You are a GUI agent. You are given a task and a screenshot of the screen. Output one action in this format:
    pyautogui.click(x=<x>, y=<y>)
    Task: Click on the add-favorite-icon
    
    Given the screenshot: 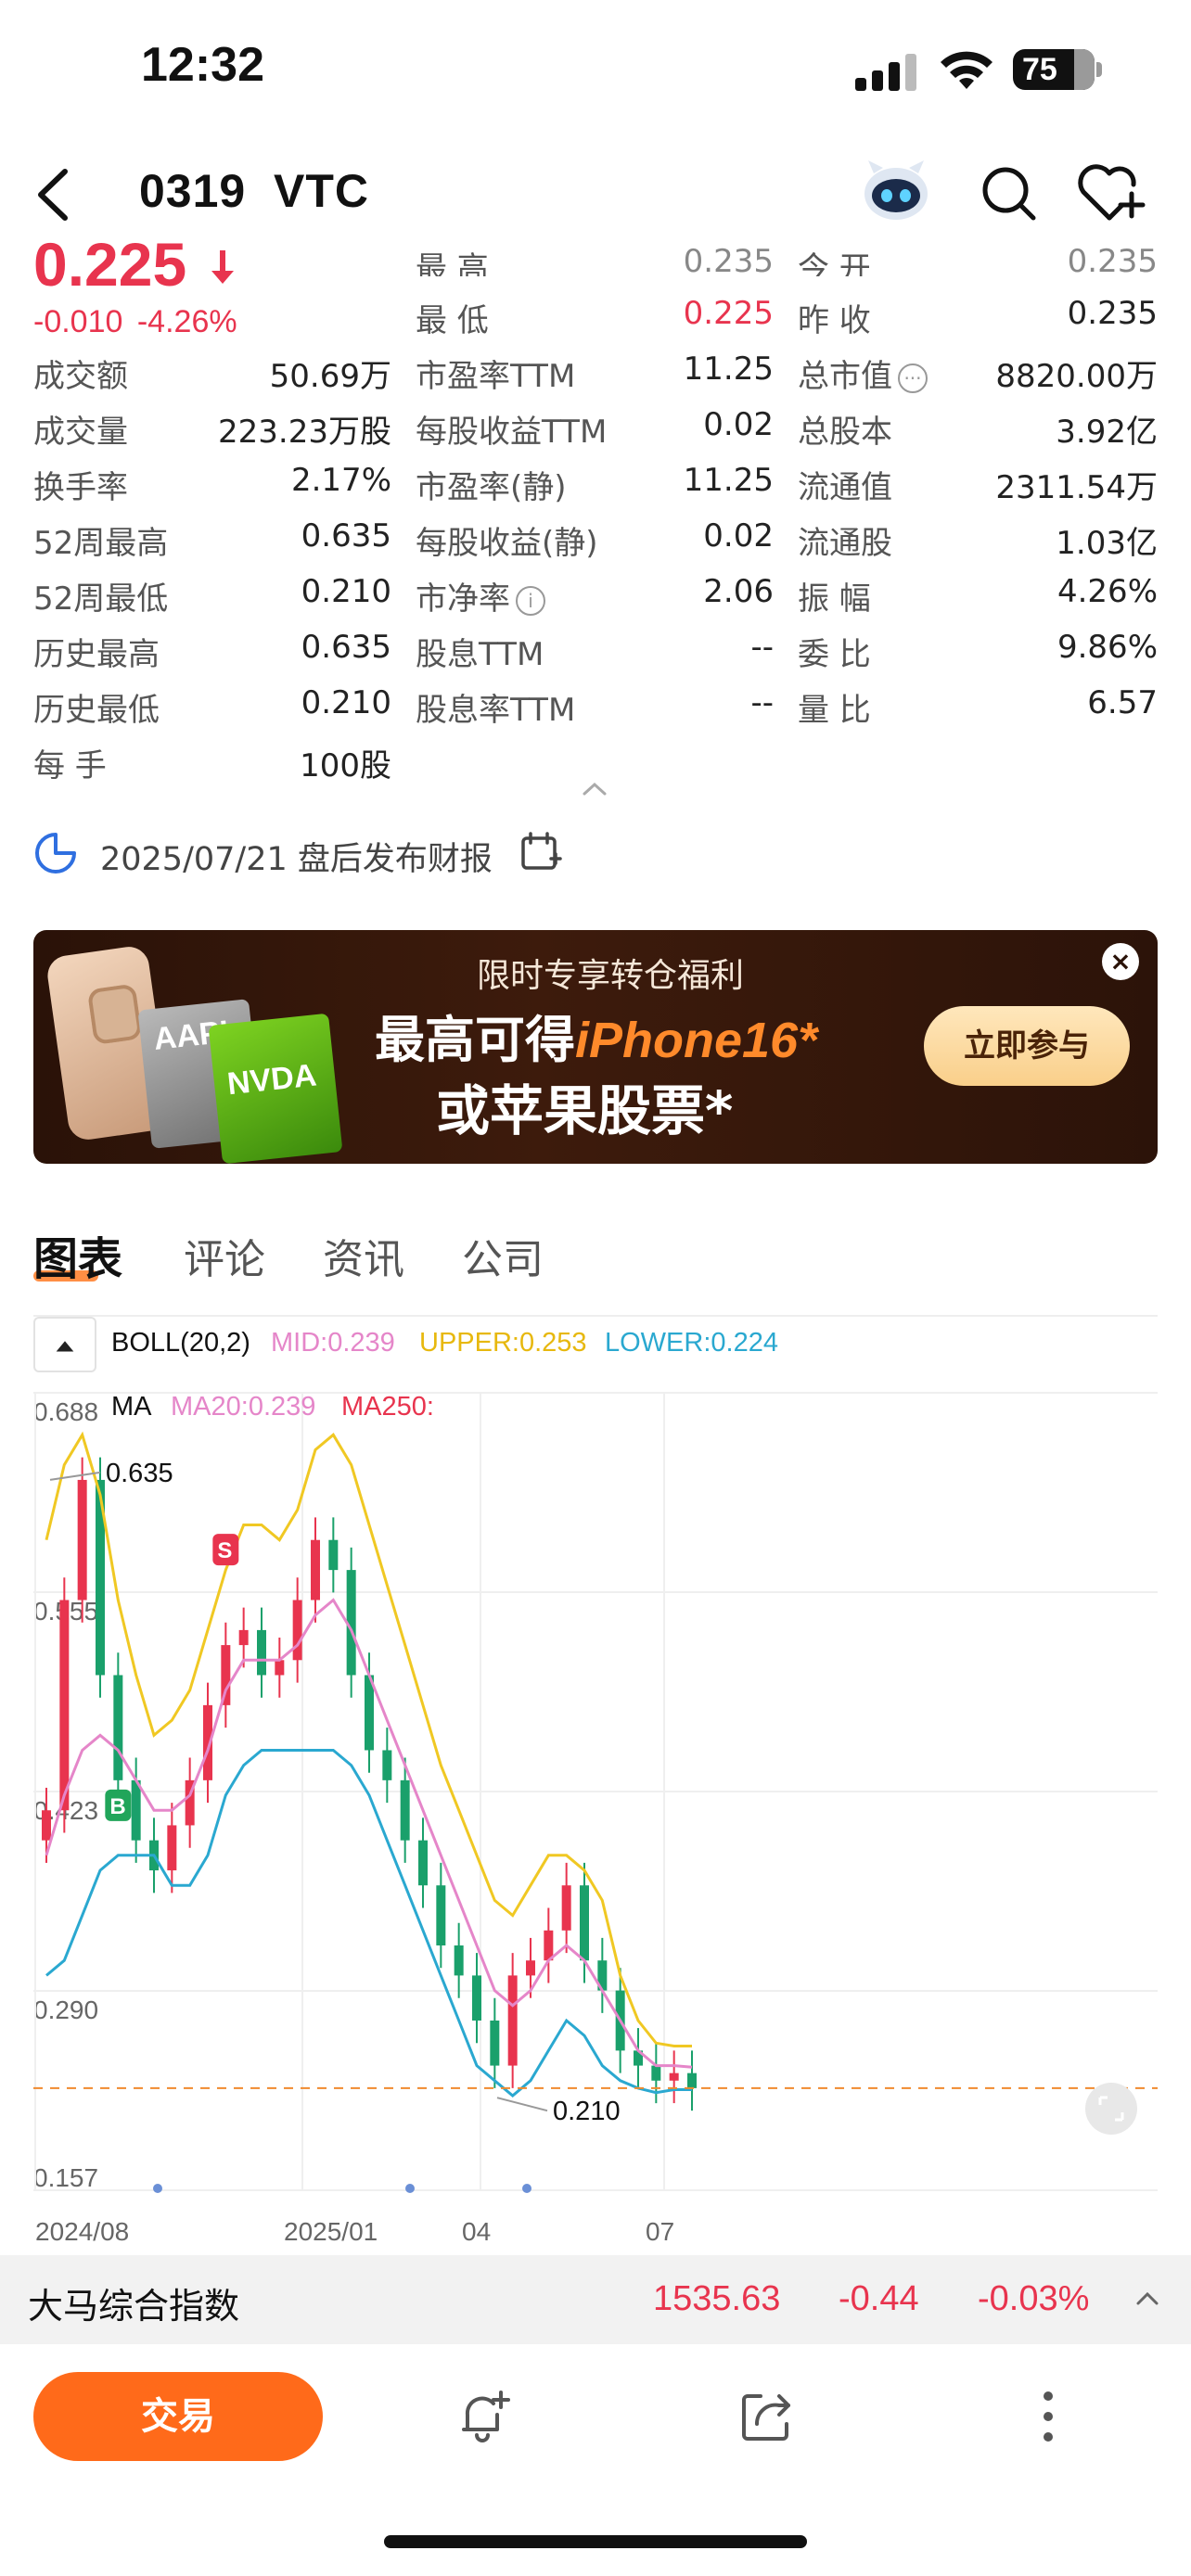 What is the action you would take?
    pyautogui.click(x=1111, y=192)
    